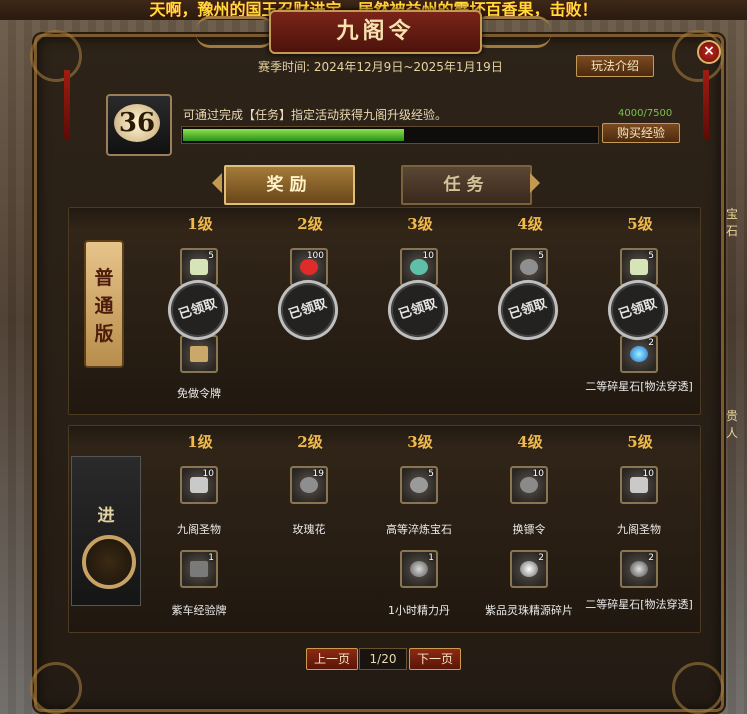 Image resolution: width=747 pixels, height=714 pixels. I want to click on season-time: 赛季时间: 2024年12月9日~2025年1月19日, so click(398, 66).